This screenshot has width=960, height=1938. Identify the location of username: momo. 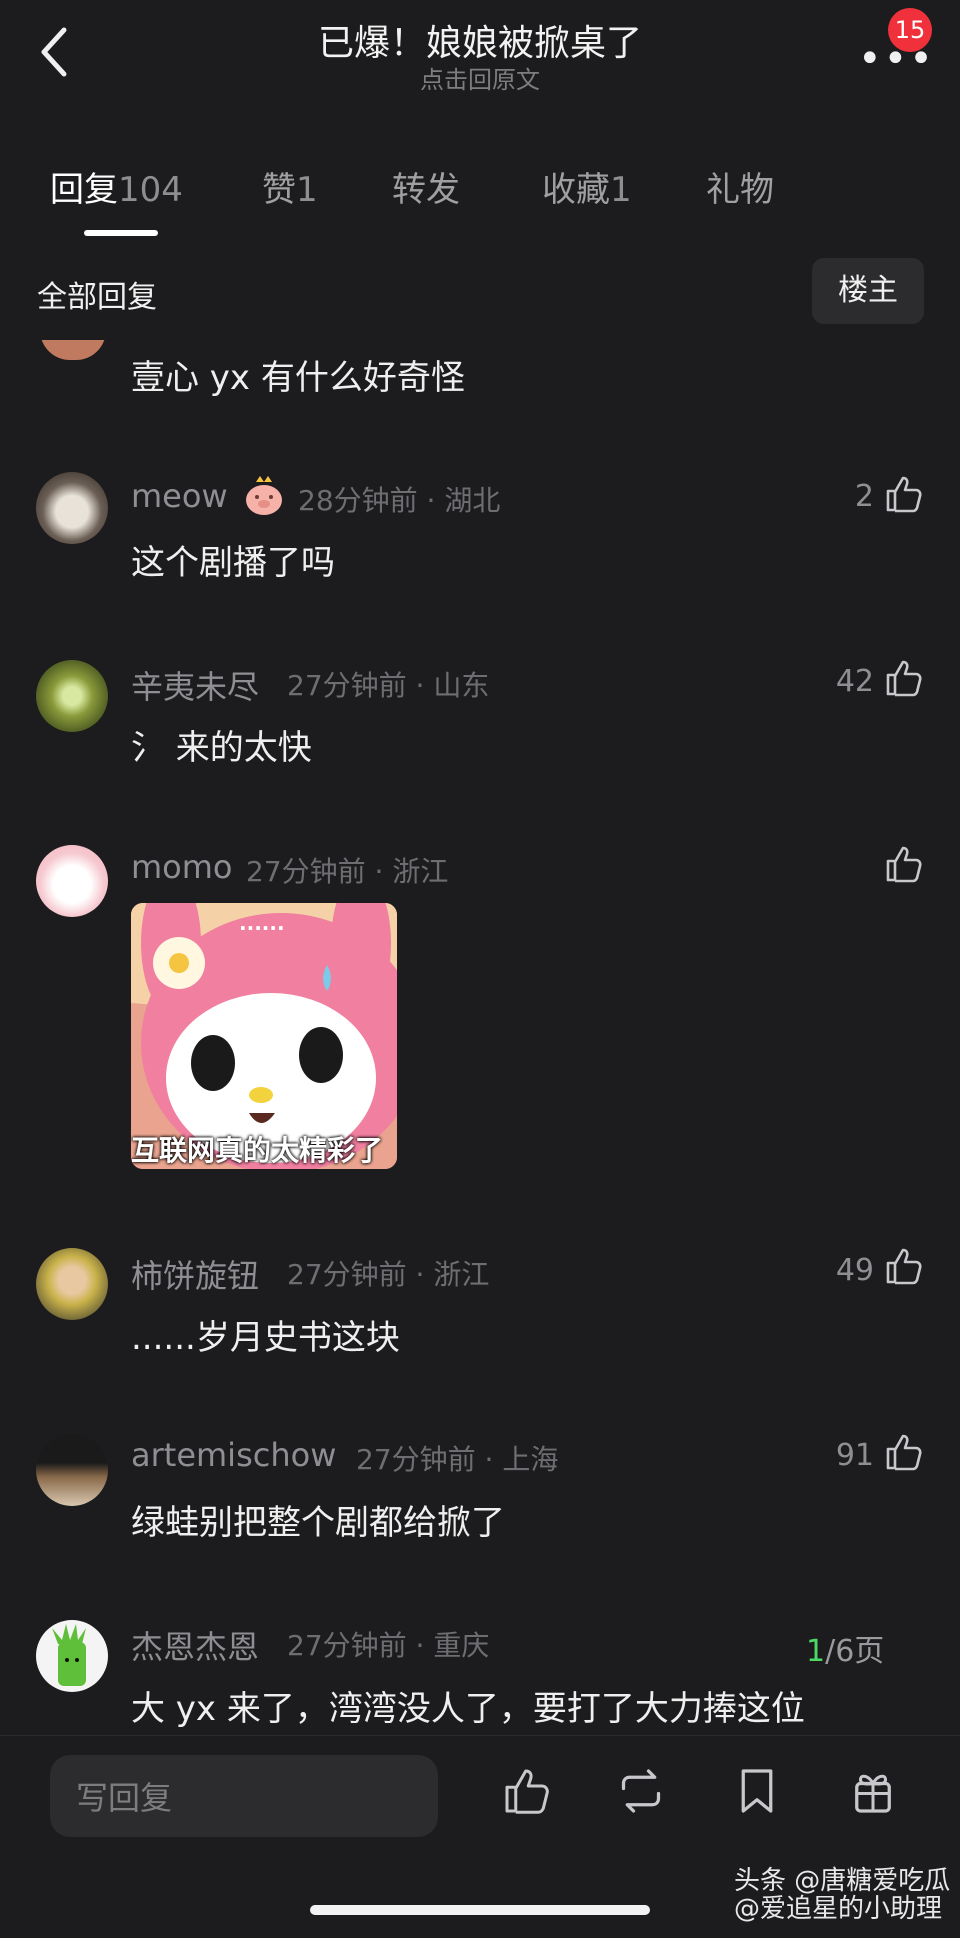
(182, 867).